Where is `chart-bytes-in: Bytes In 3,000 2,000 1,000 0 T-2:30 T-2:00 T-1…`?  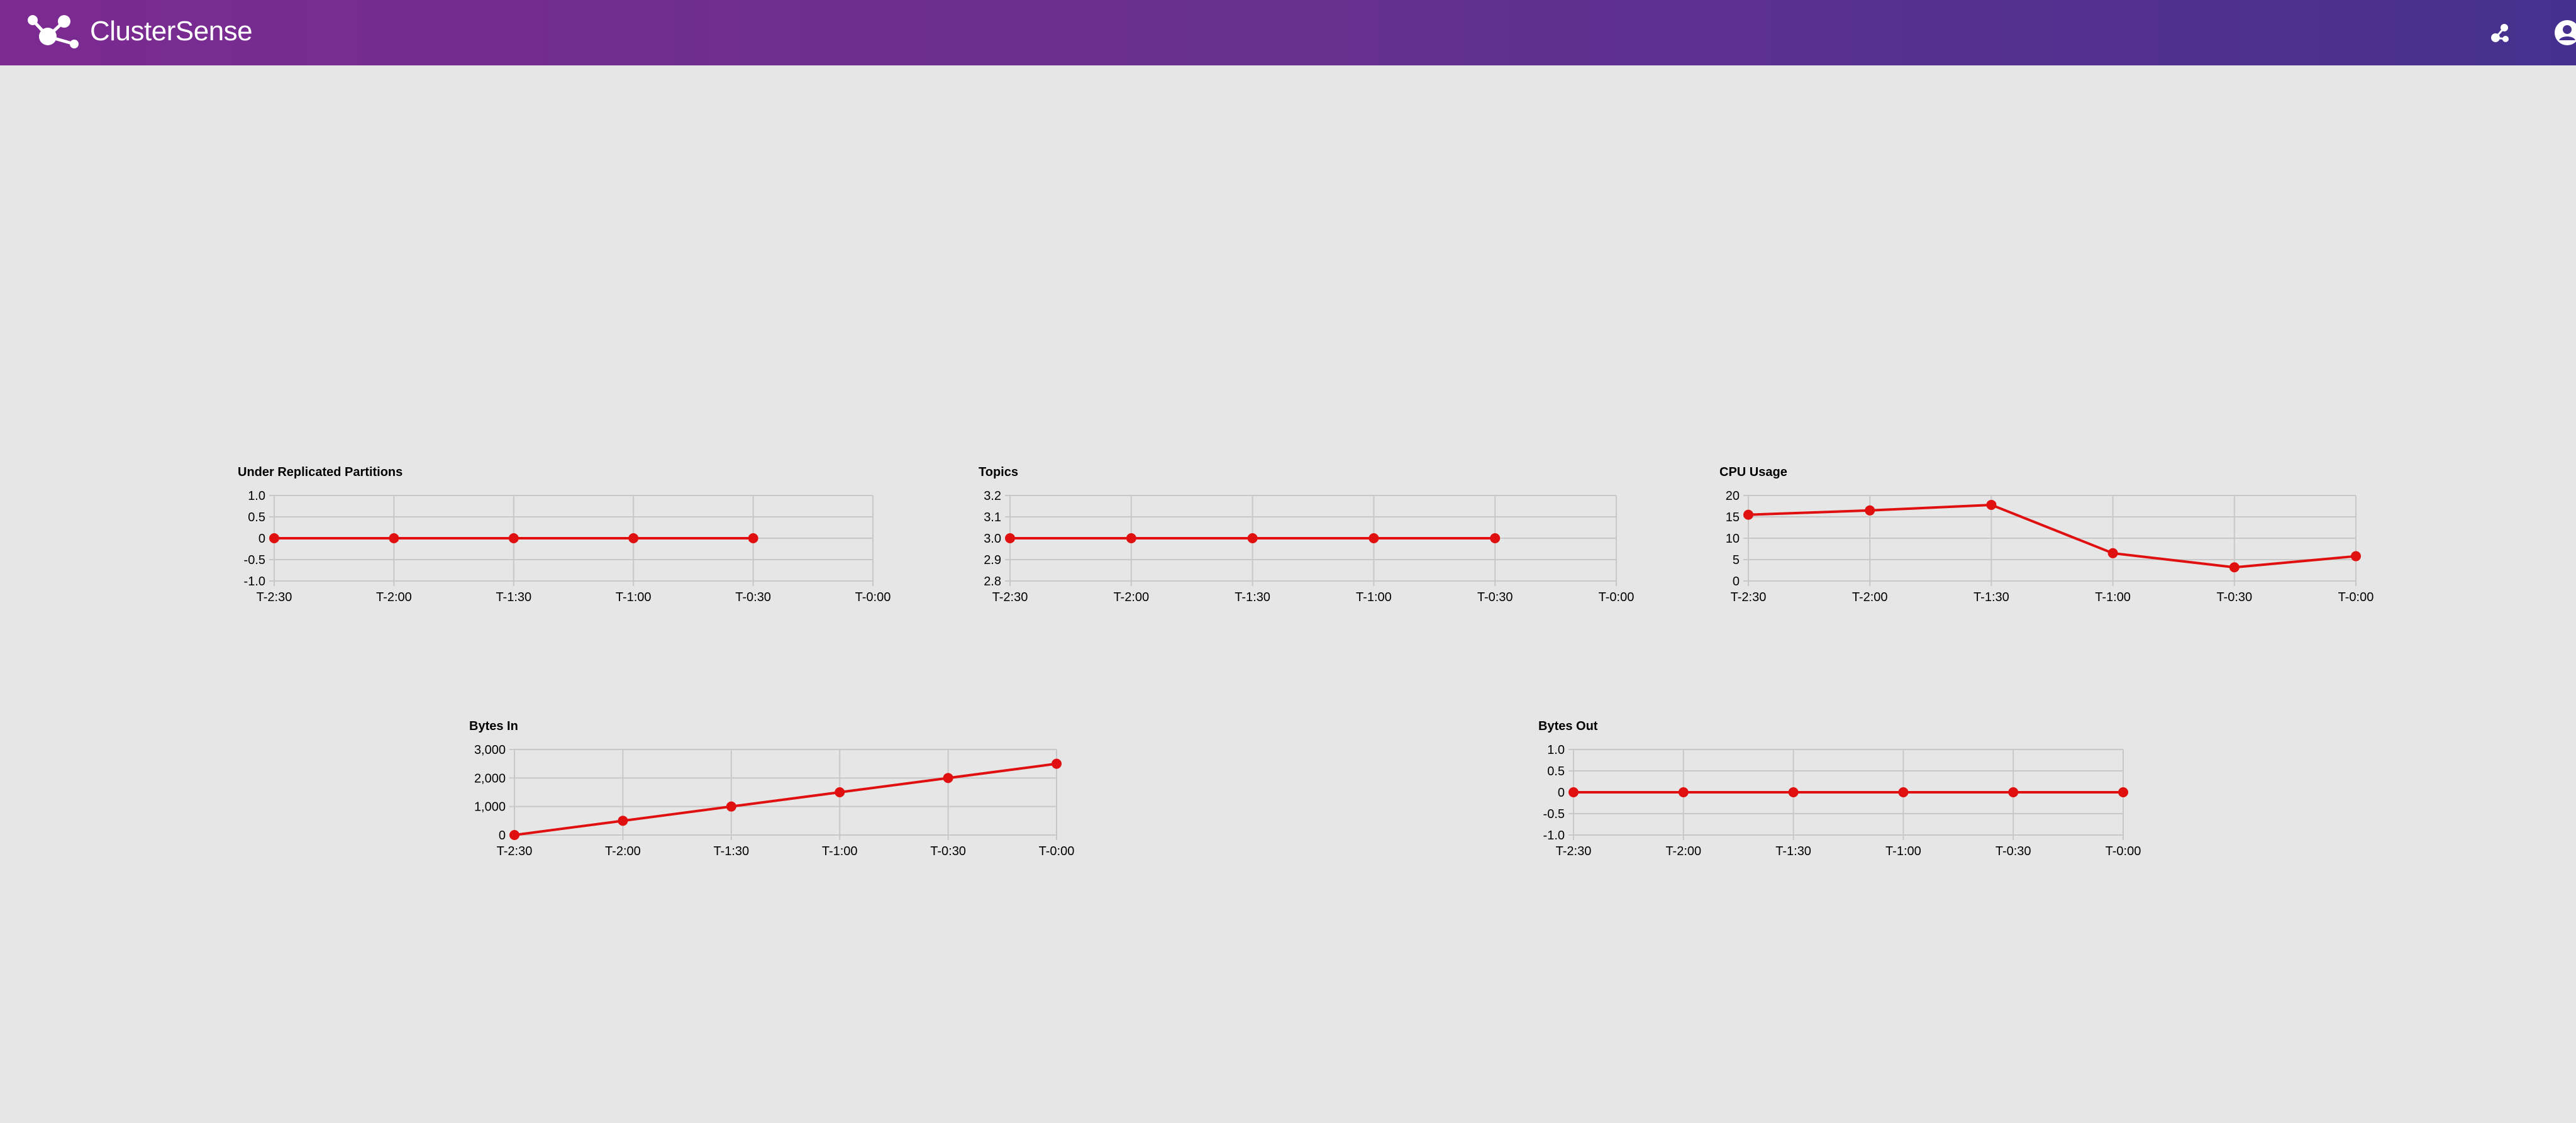
chart-bytes-in: Bytes In 3,000 2,000 1,000 0 T-2:30 T-2:00 T-1… is located at coordinates (780, 791).